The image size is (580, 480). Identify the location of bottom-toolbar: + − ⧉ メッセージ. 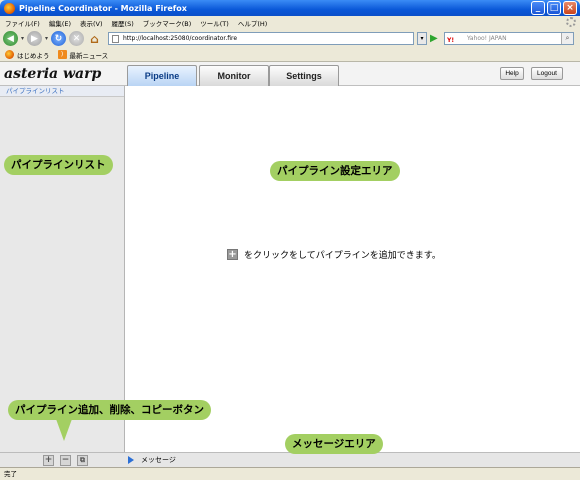
(290, 459).